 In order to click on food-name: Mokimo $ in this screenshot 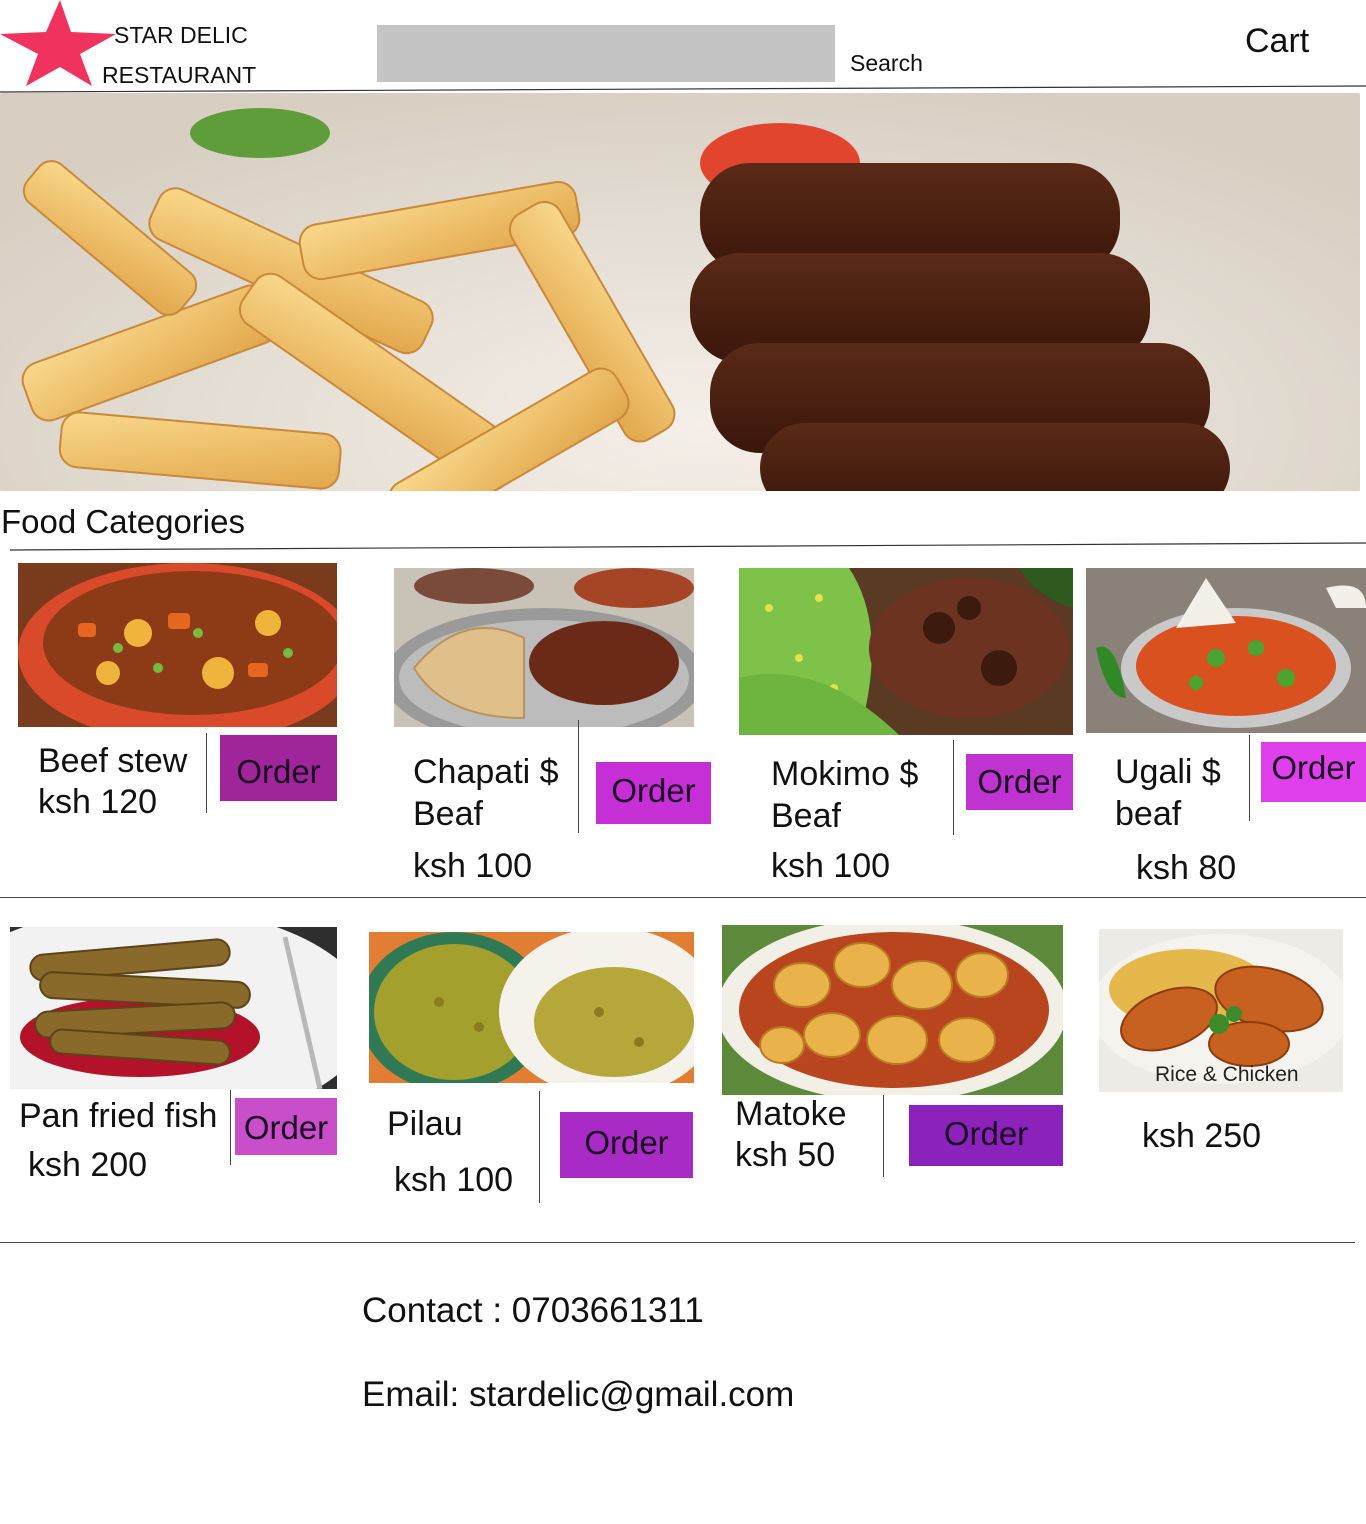, I will do `click(845, 774)`.